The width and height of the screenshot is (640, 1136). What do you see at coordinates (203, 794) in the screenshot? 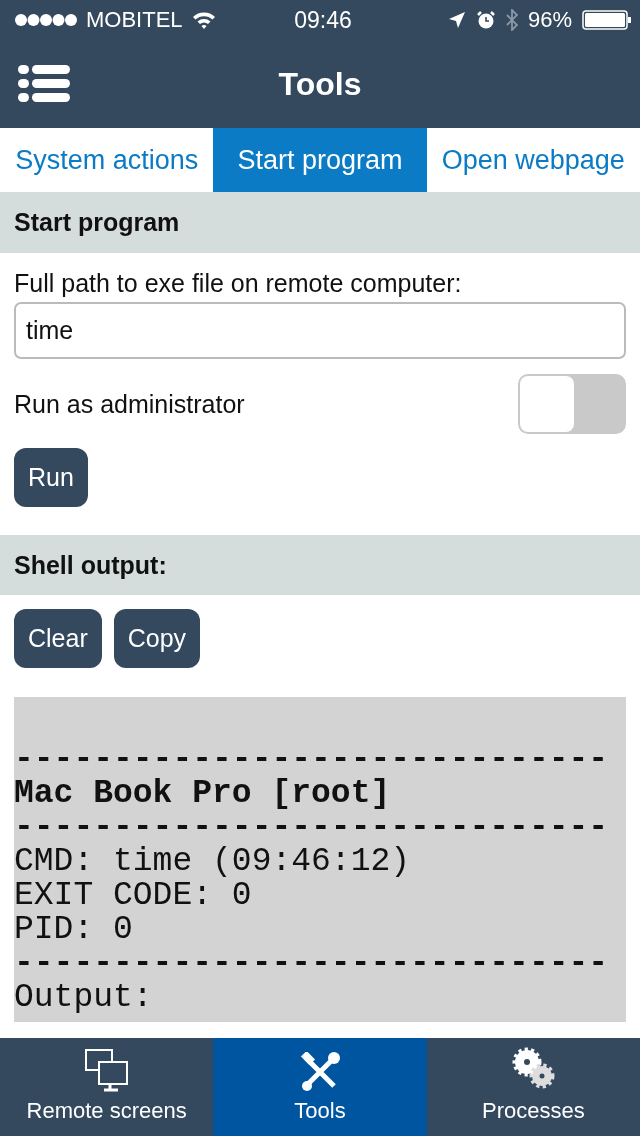
I see `output-line: Mac Book Pro [root]` at bounding box center [203, 794].